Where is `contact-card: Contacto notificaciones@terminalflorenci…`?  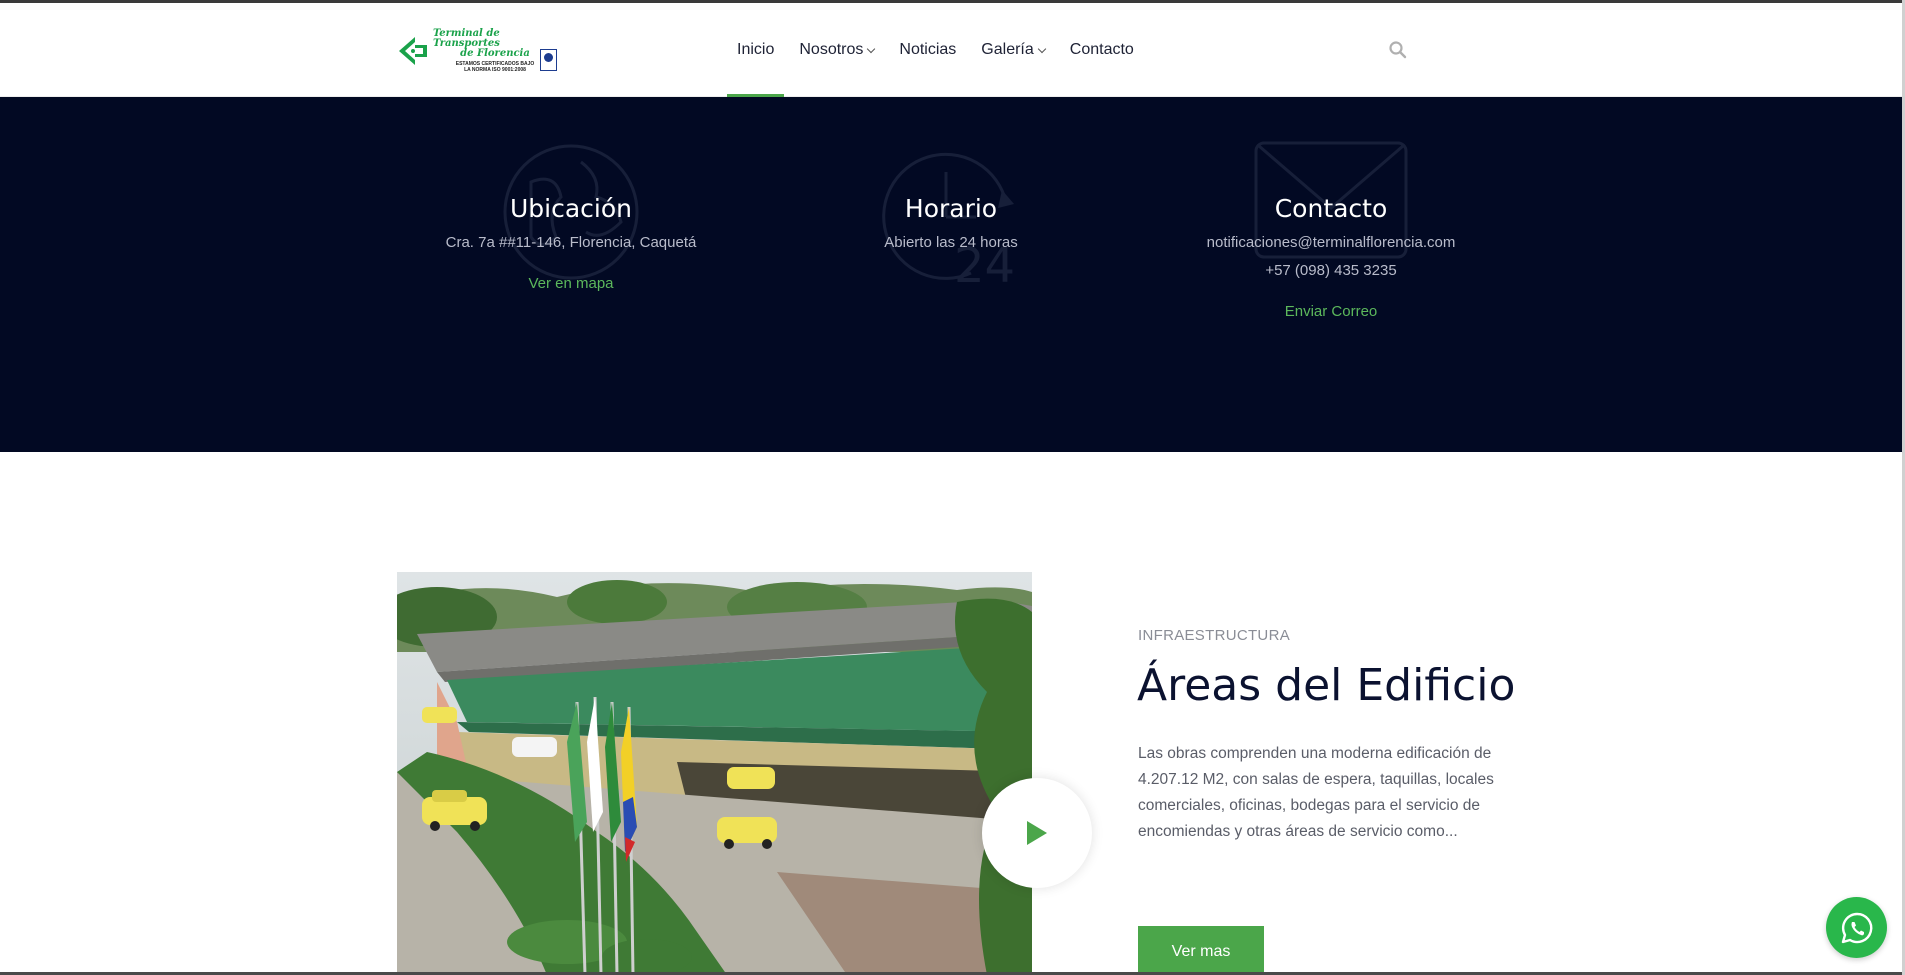
contact-card: Contacto notificaciones@terminalflorenci… is located at coordinates (1331, 209).